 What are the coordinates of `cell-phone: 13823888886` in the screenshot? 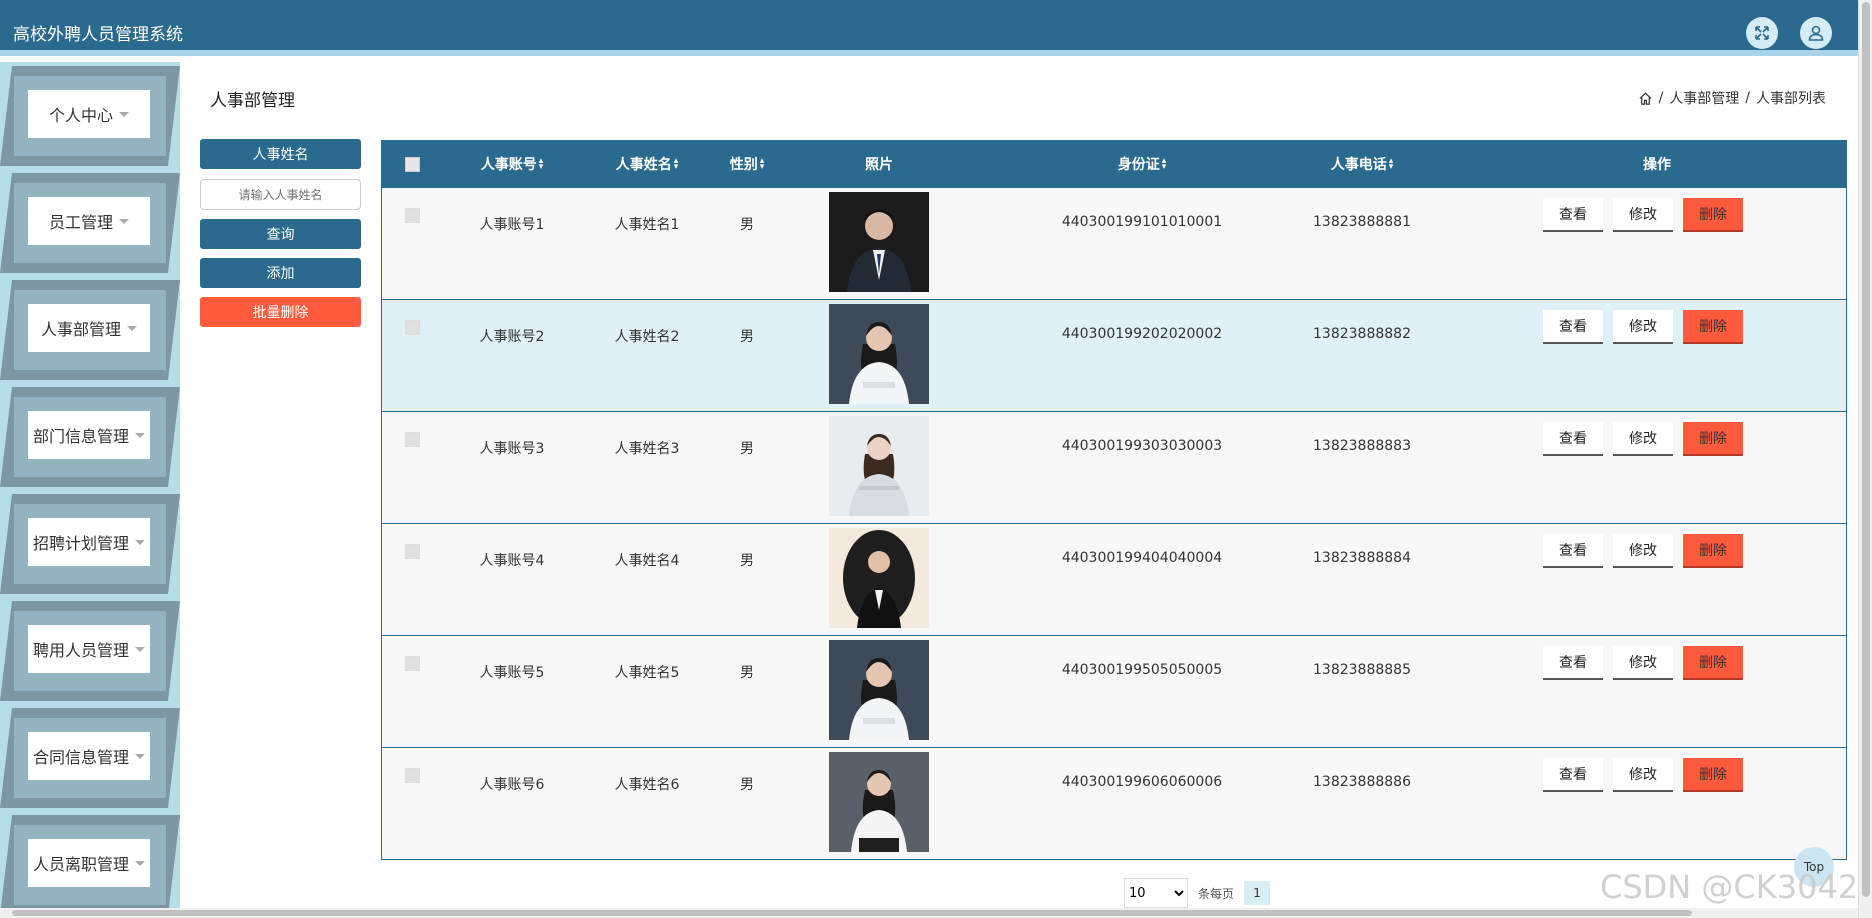 It's located at (1362, 782).